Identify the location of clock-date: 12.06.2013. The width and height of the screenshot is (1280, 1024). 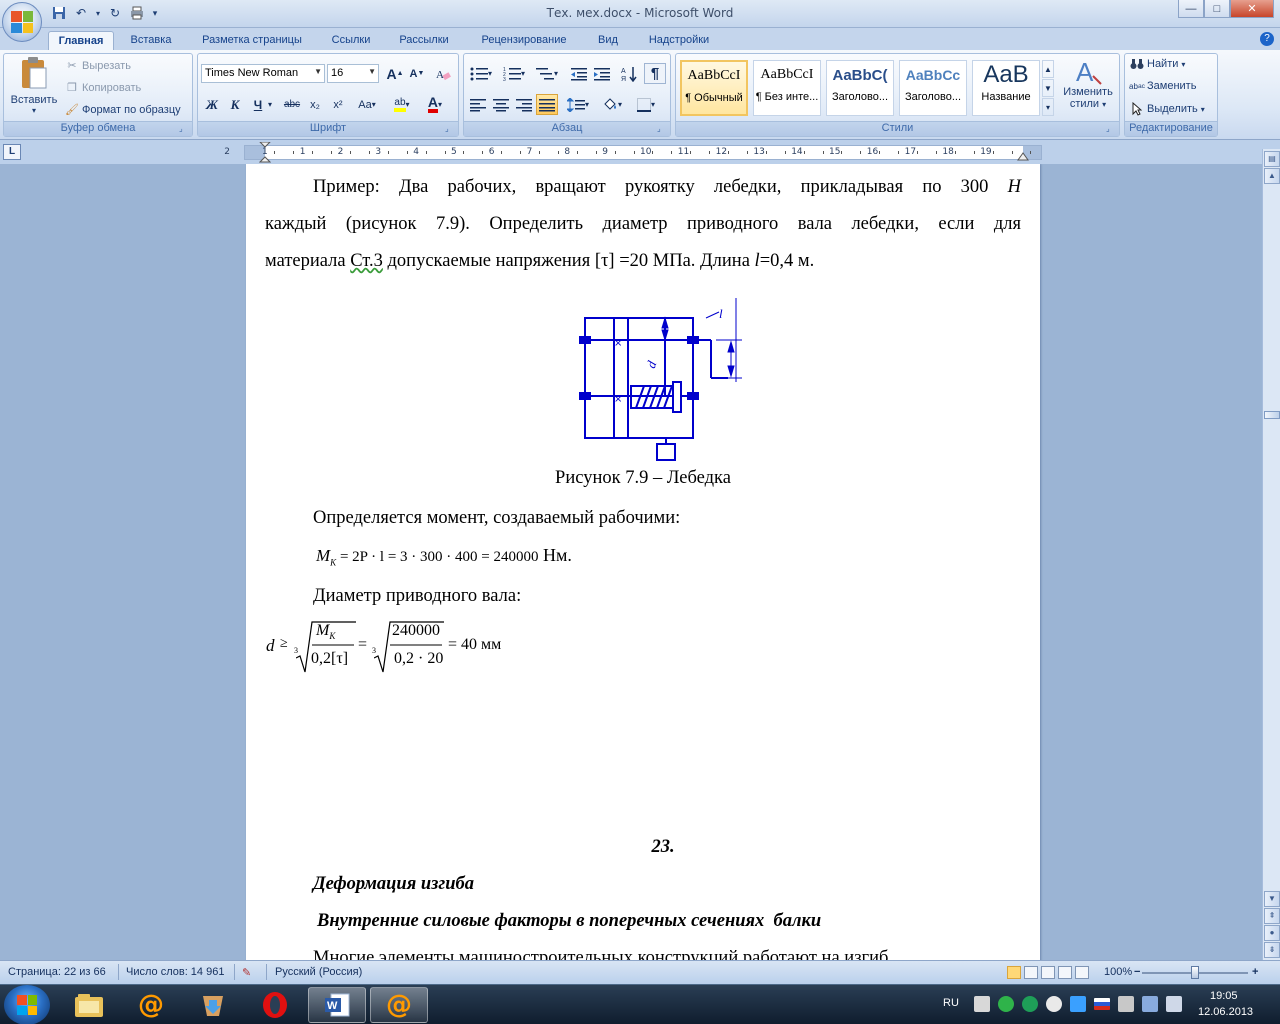
(1225, 1012).